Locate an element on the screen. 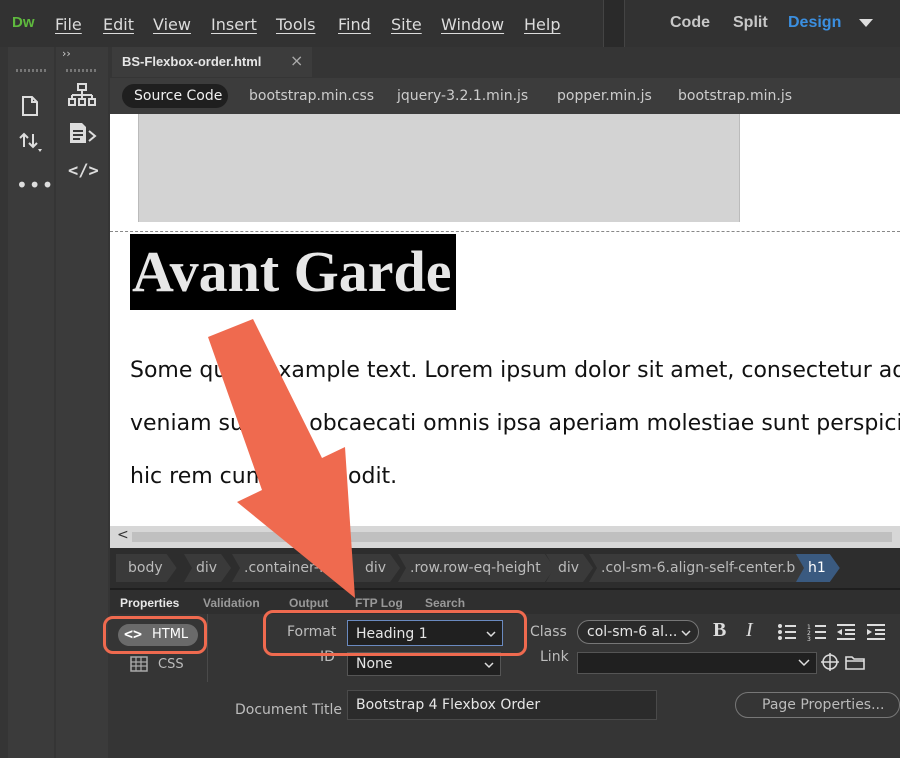 The width and height of the screenshot is (900, 758). related-file-popper: popper.min.js is located at coordinates (604, 96).